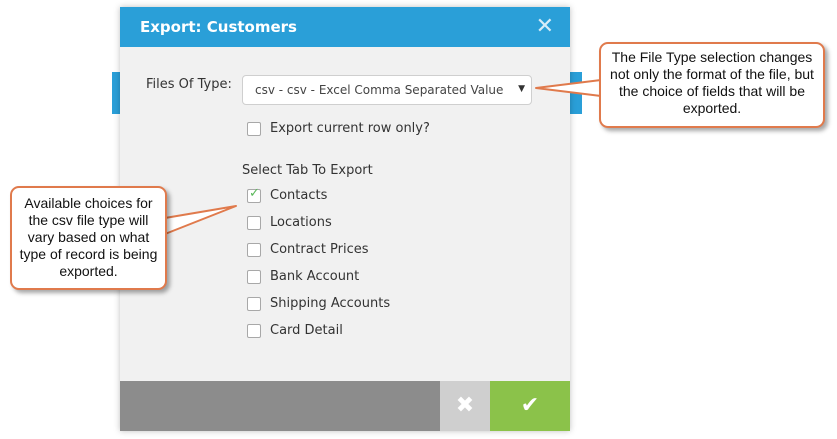 The height and width of the screenshot is (439, 837). What do you see at coordinates (345, 27) in the screenshot?
I see `dialog-header: Export: Customers ✕` at bounding box center [345, 27].